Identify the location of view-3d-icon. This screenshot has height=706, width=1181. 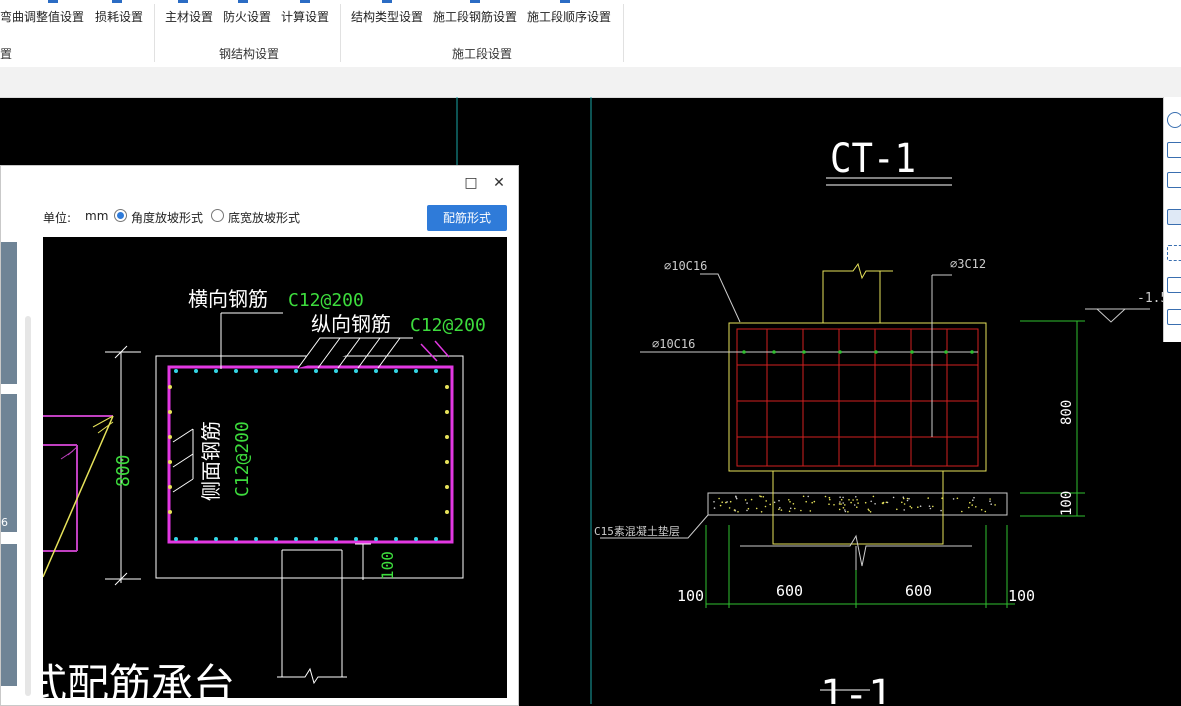
(1174, 150).